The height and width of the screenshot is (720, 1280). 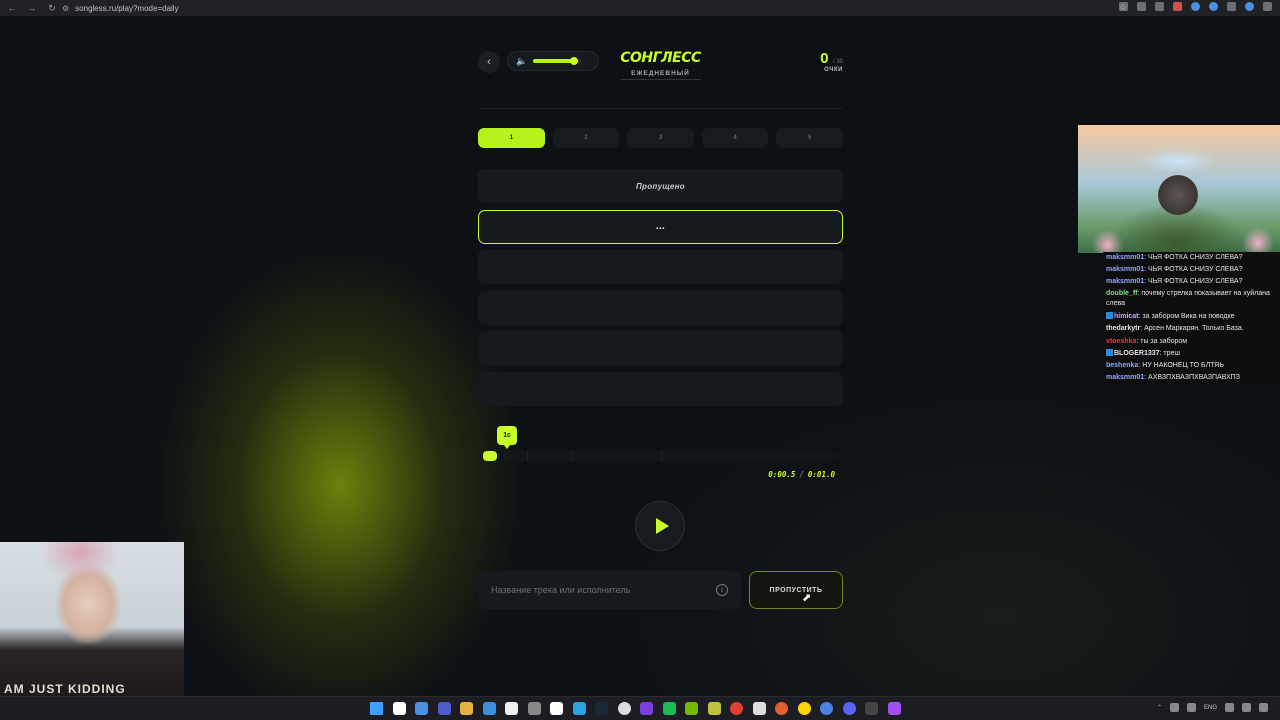 What do you see at coordinates (1191, 366) in the screenshot?
I see `chat-message: beshenka: НУ НАКОНЕЦ ТО БЛТЯЬ` at bounding box center [1191, 366].